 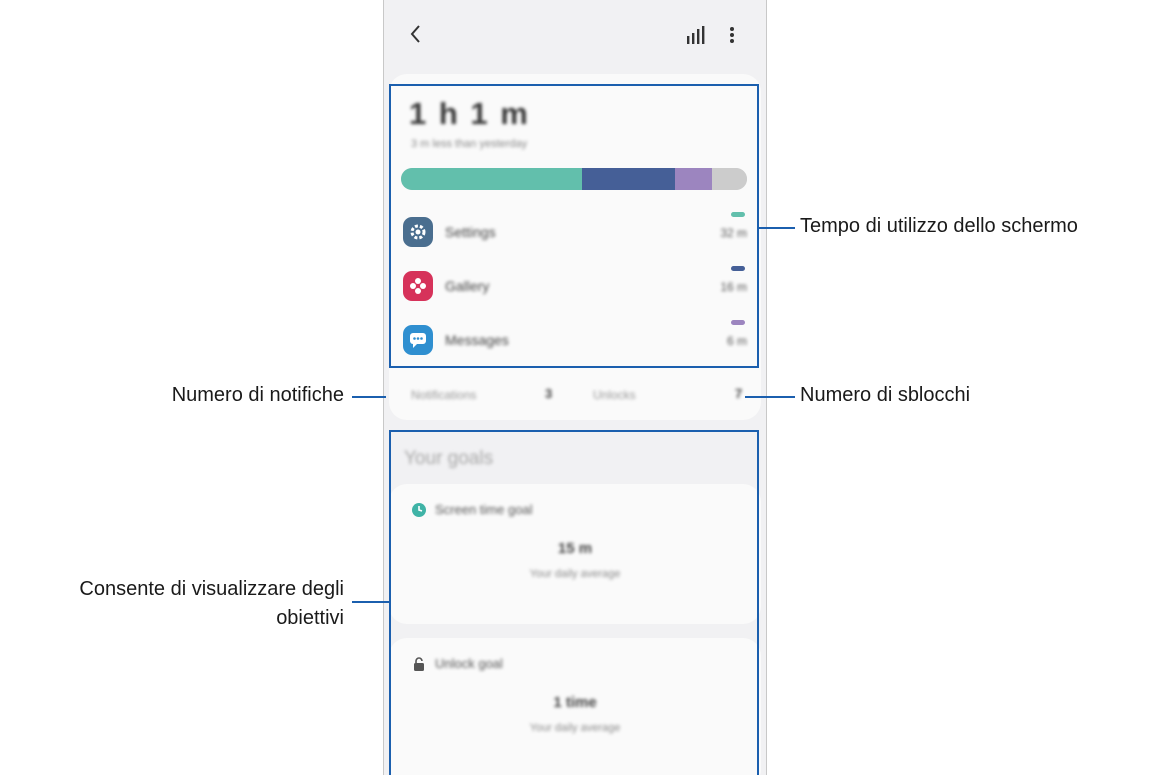 I want to click on goals-highlight-box, so click(x=574, y=602).